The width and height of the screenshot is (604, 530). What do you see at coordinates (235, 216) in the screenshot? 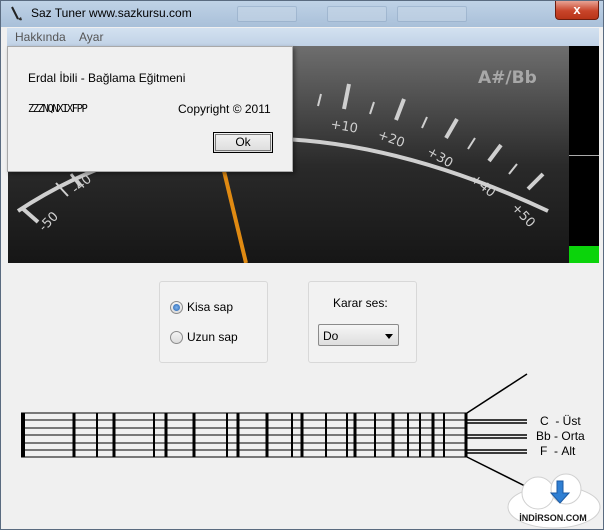
I see `gauge-needle` at bounding box center [235, 216].